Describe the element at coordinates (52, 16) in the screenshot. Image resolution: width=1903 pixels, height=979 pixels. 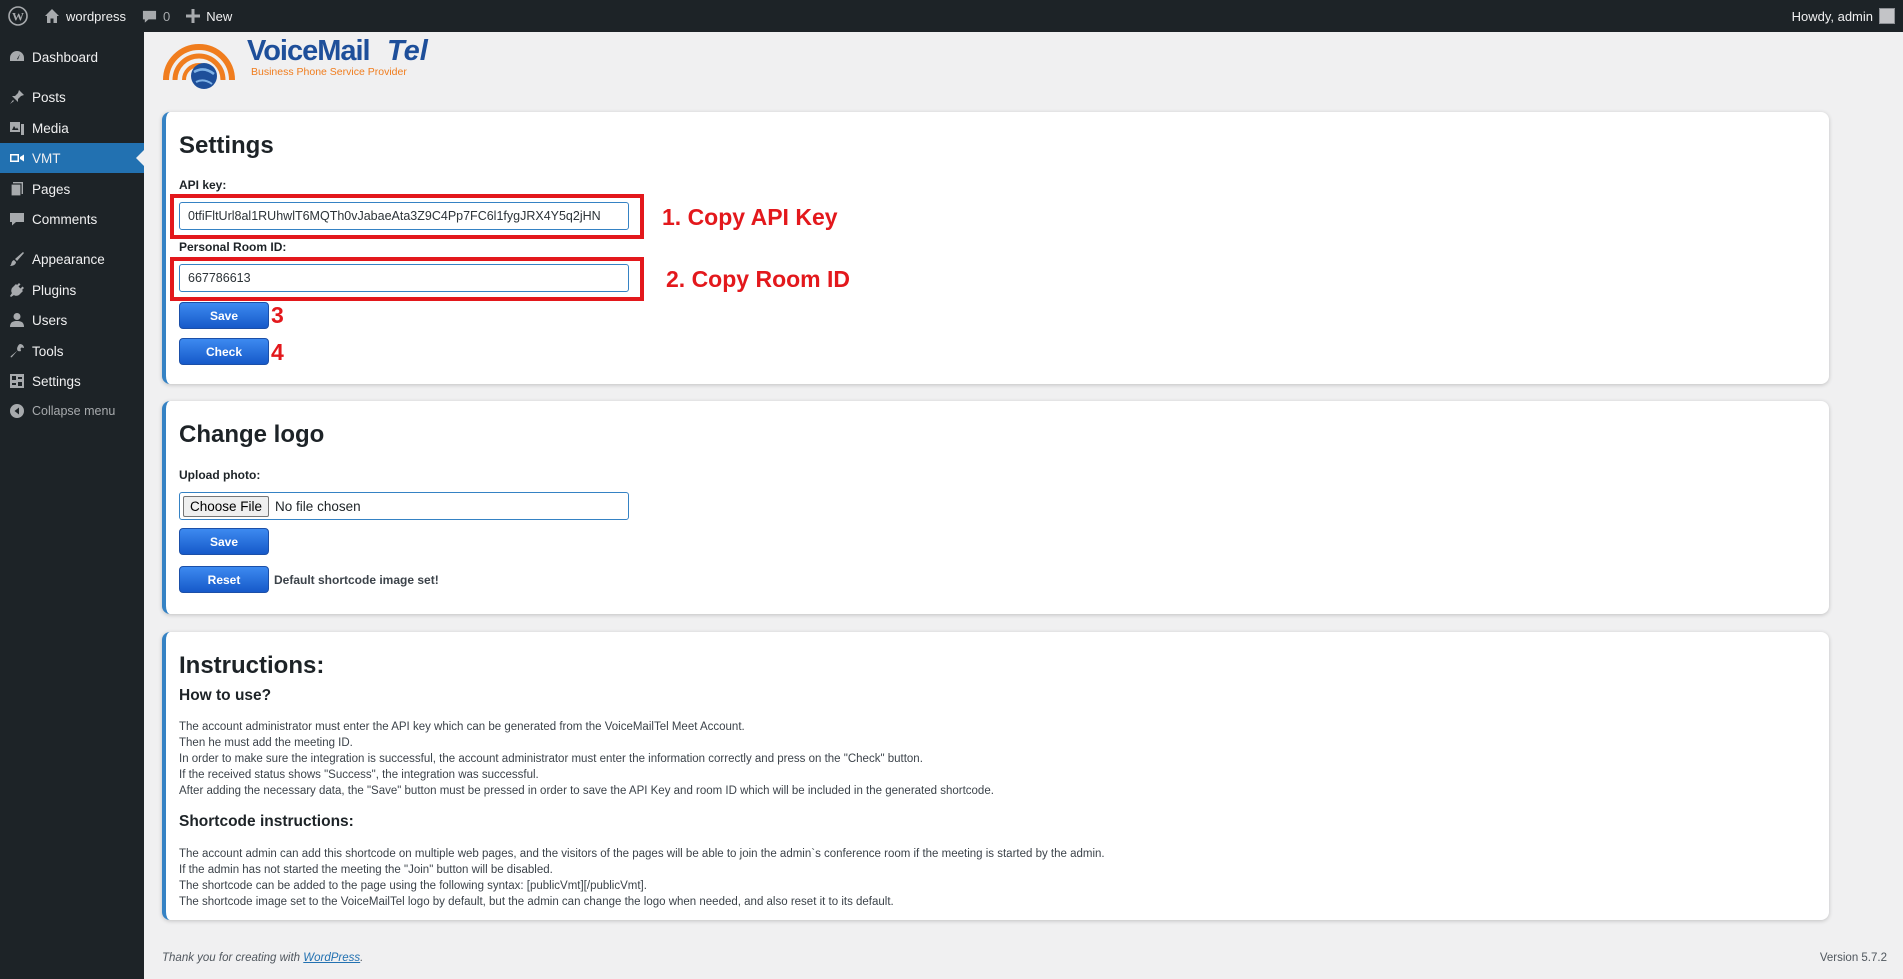
I see `home-icon` at that location.